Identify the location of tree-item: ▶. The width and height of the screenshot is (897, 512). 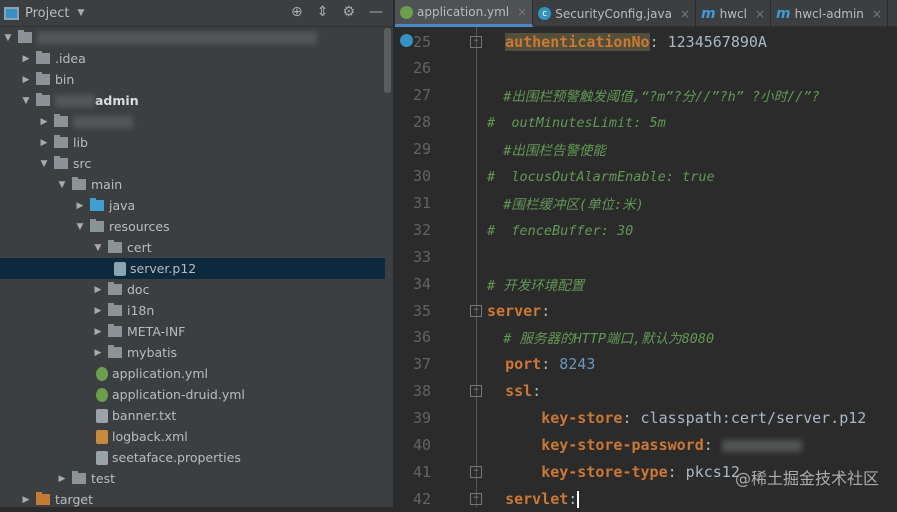
(192, 121).